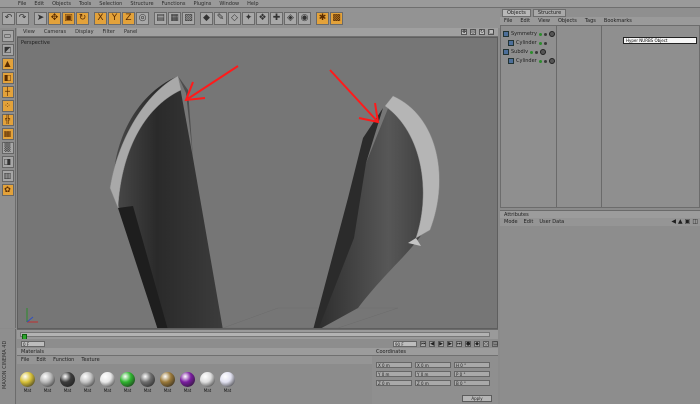  What do you see at coordinates (82, 18) in the screenshot?
I see `rotate-icon: ↻` at bounding box center [82, 18].